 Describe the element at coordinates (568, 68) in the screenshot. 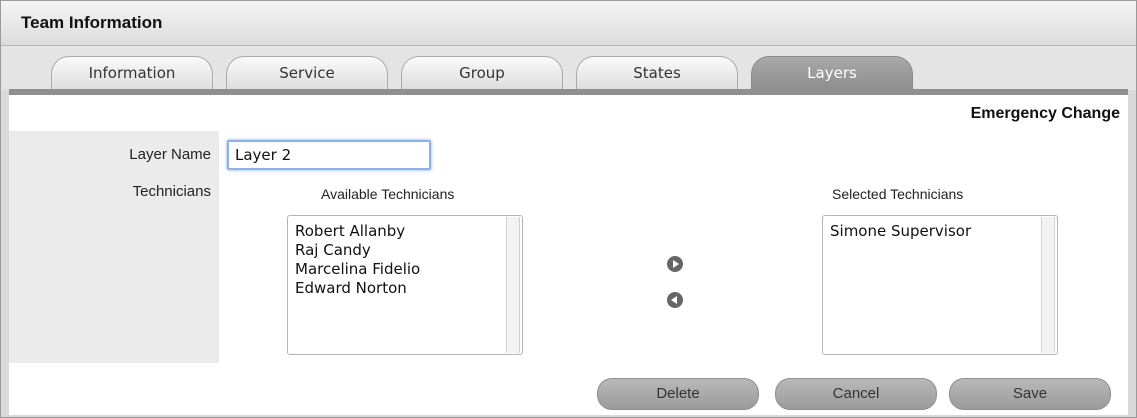

I see `tab-bar: Information Service Group States Layers` at that location.